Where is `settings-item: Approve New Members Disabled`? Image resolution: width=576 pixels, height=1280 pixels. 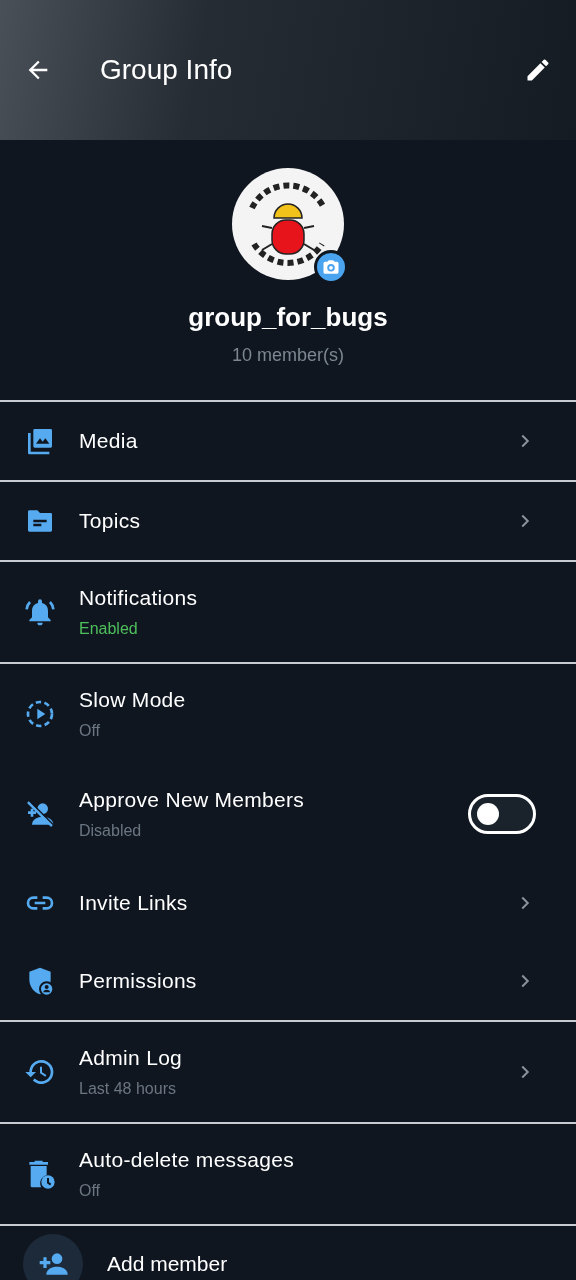
settings-item: Approve New Members Disabled is located at coordinates (288, 814).